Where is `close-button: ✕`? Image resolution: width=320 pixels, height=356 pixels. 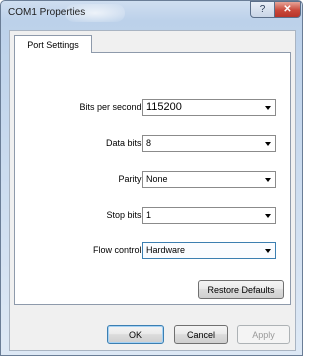
close-button: ✕ is located at coordinates (287, 9).